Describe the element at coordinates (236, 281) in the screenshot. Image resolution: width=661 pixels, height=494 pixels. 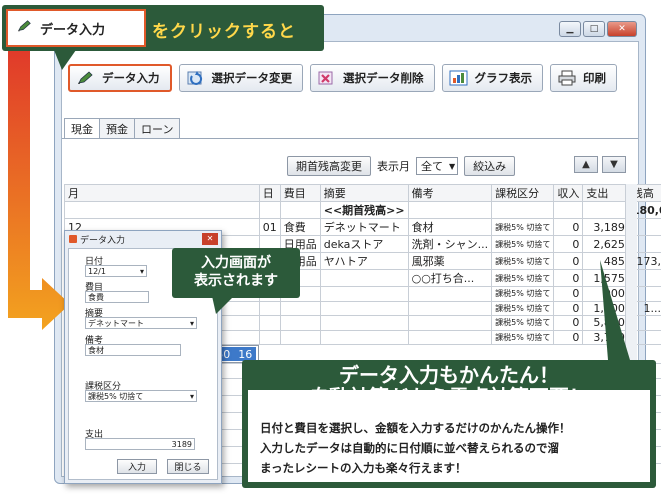
I see `callout-dialog-line2: 表示されます` at that location.